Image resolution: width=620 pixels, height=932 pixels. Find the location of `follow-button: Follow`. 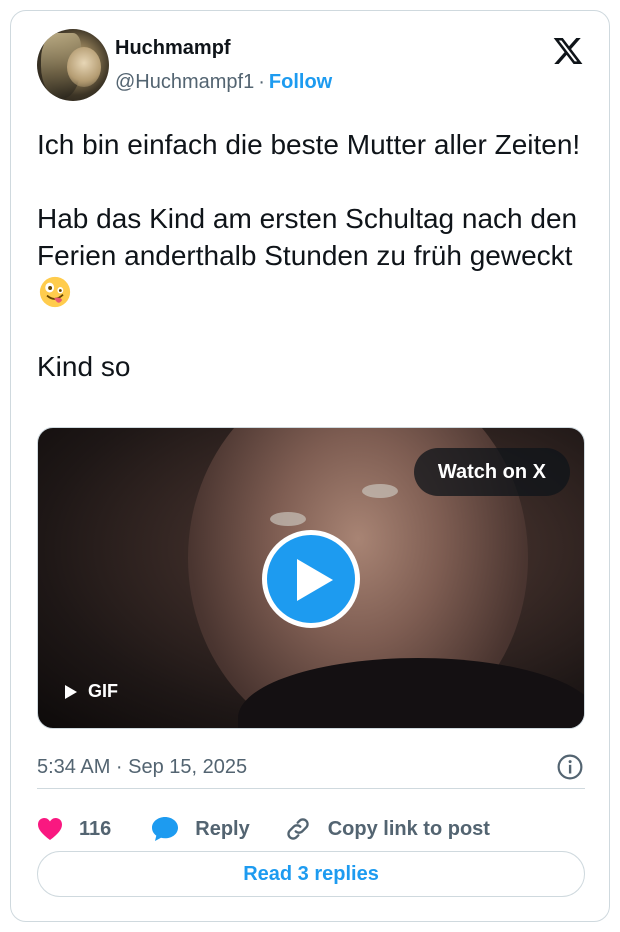

follow-button: Follow is located at coordinates (300, 82).